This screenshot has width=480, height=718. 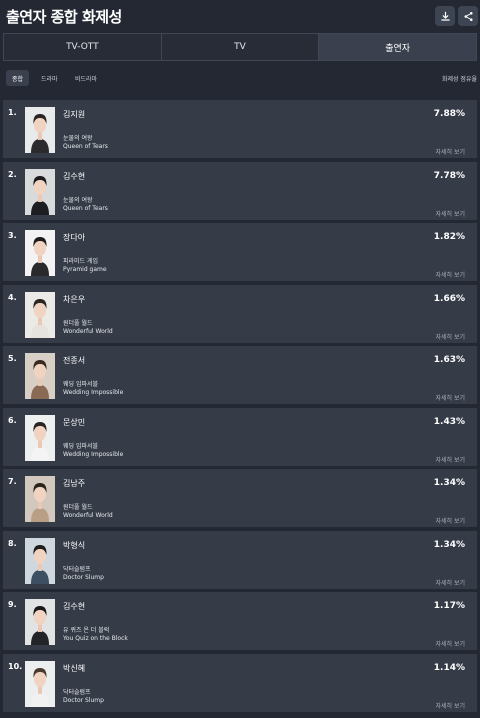 I want to click on share-button, so click(x=468, y=16).